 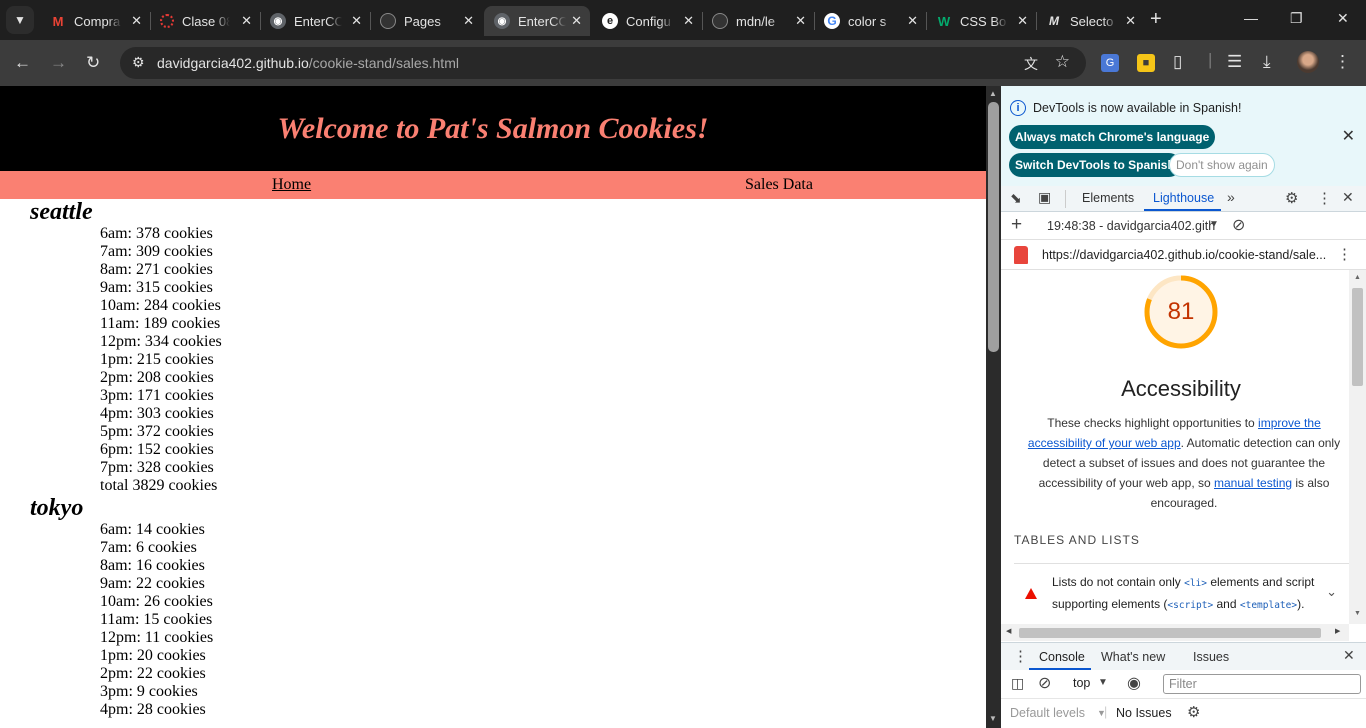 What do you see at coordinates (1234, 62) in the screenshot?
I see `media-queue-icon: ☰` at bounding box center [1234, 62].